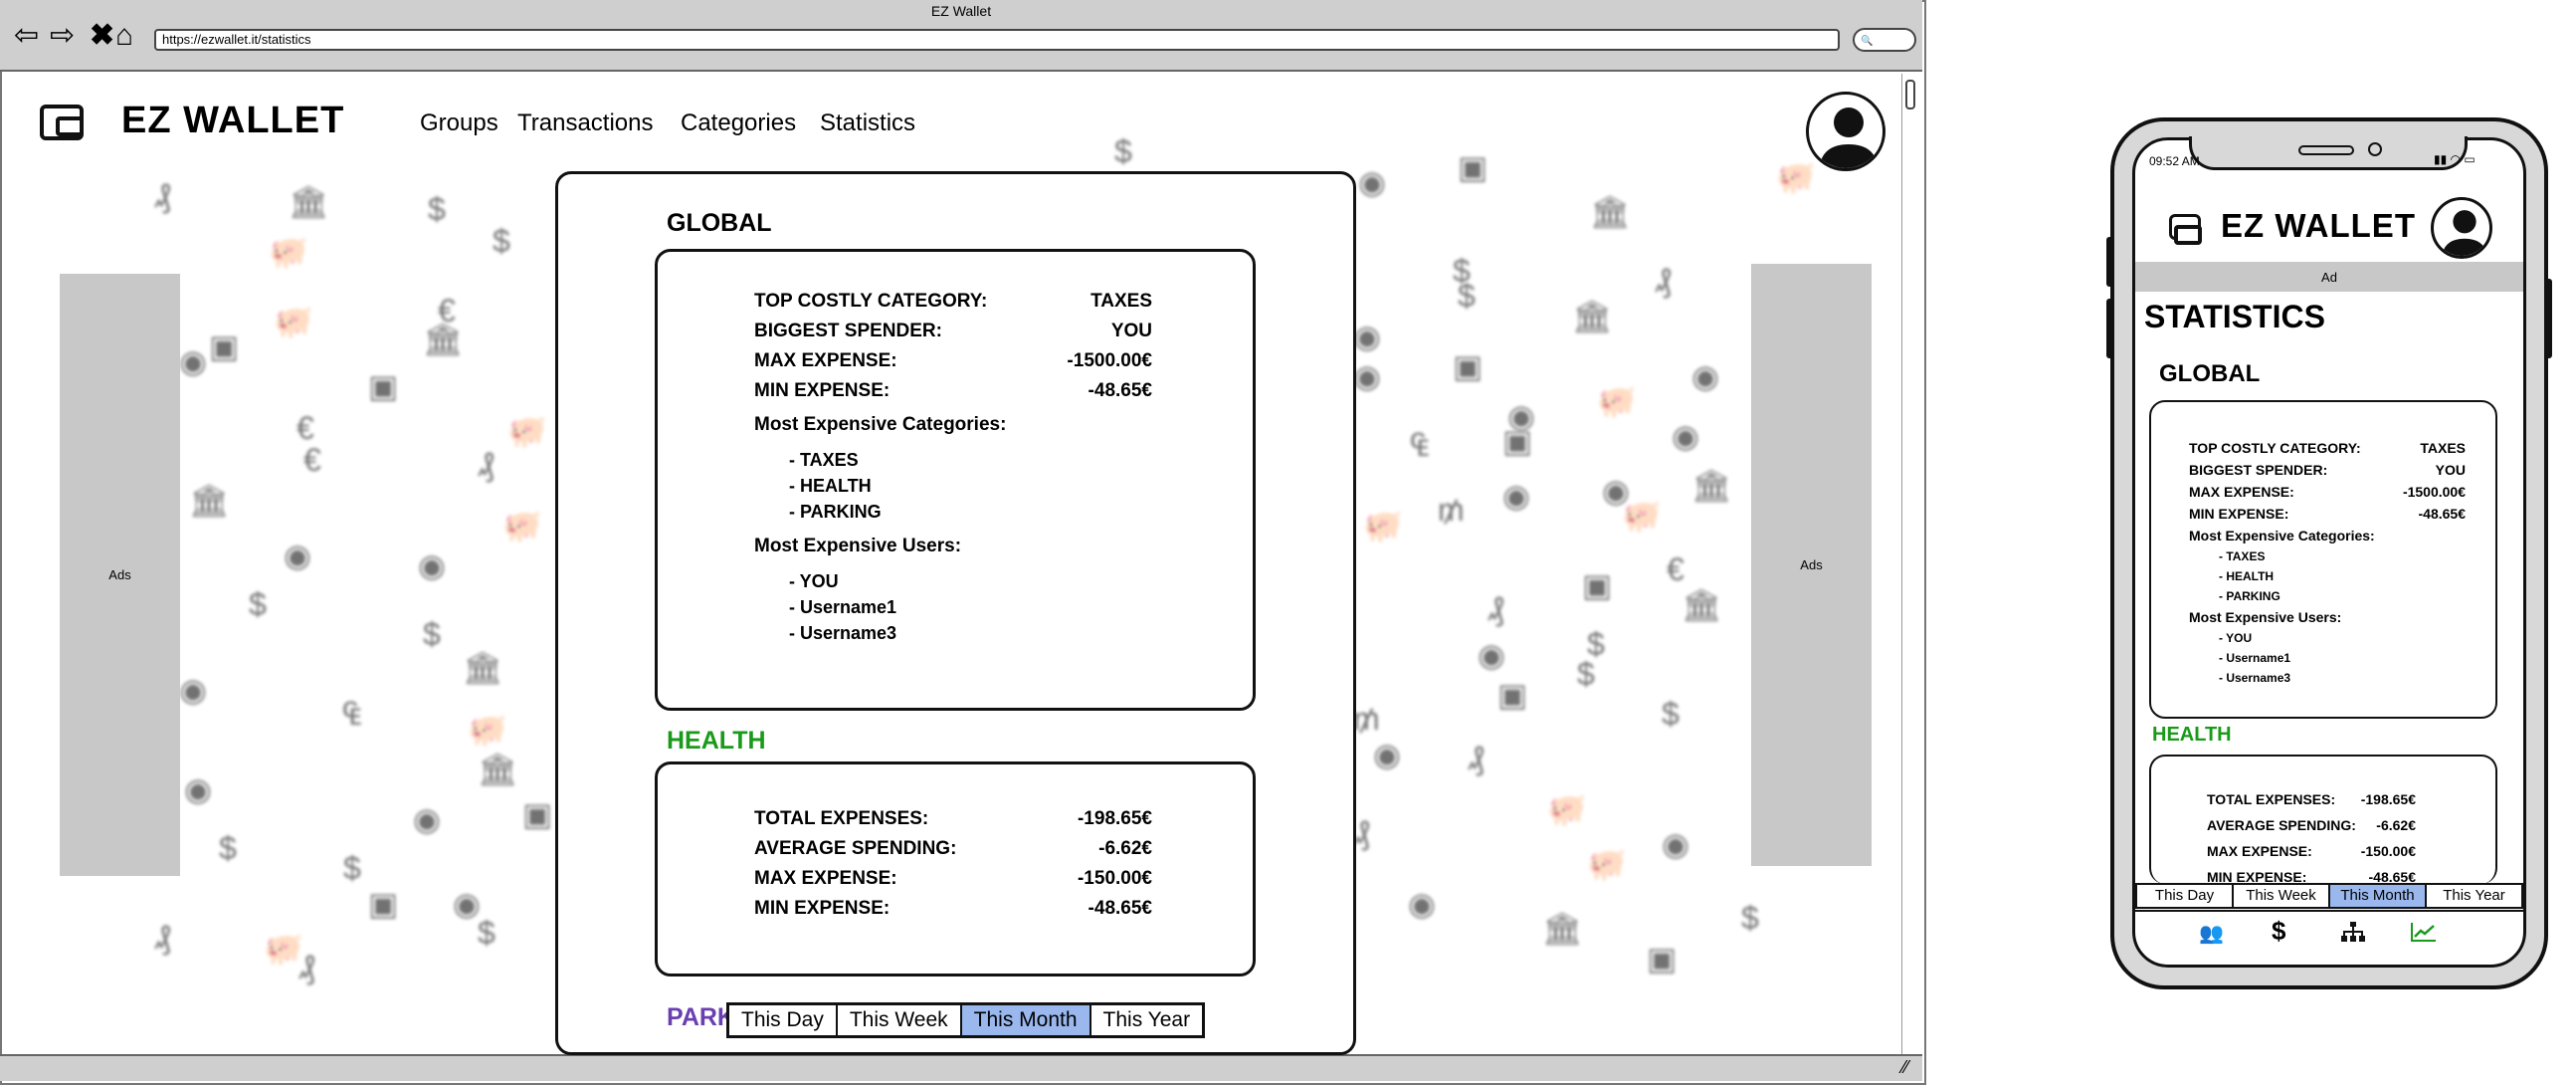 This screenshot has height=1085, width=2576. What do you see at coordinates (26, 36) in the screenshot?
I see `back-arrow-icon: ⇦` at bounding box center [26, 36].